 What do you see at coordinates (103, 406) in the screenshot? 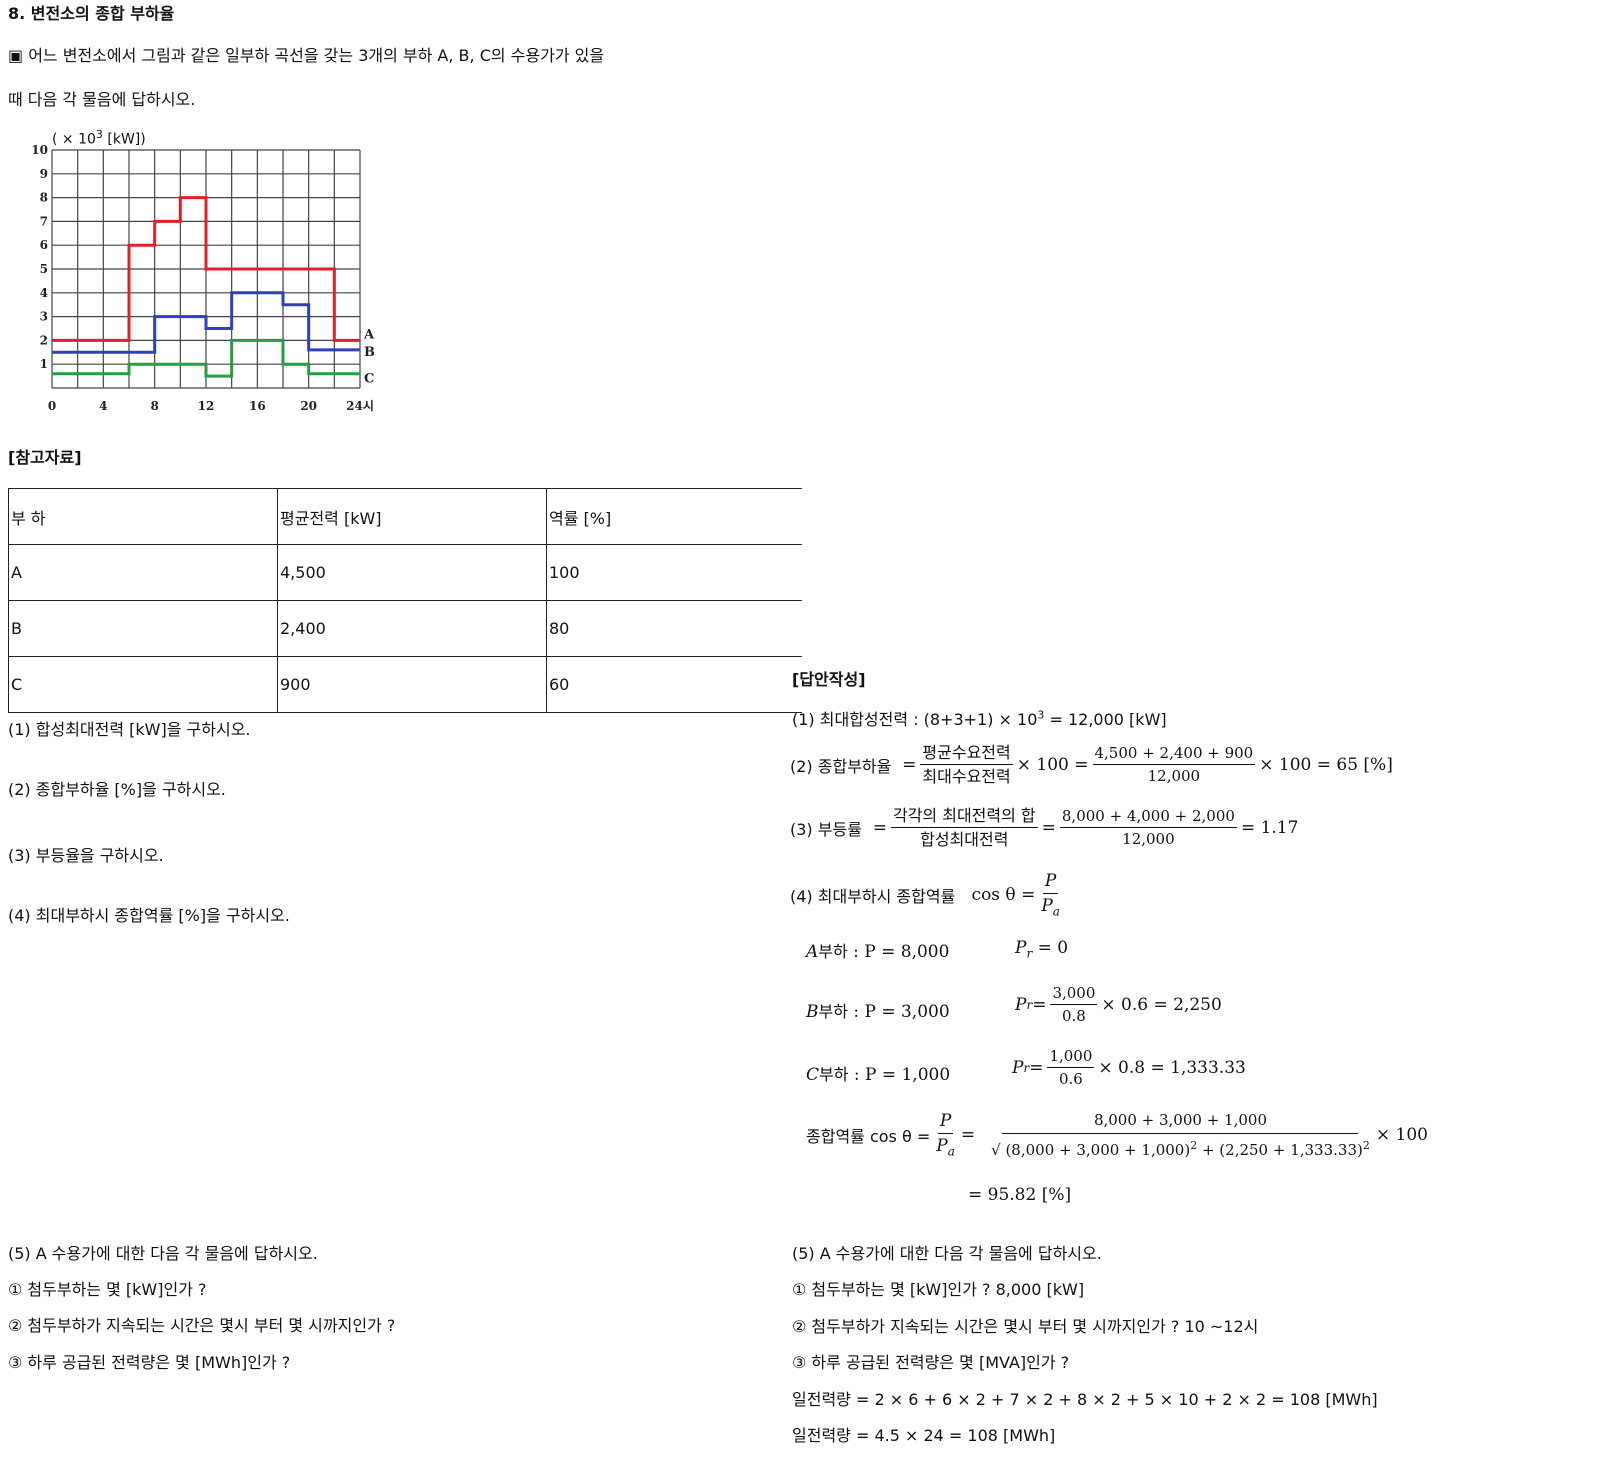
I see `x-tick-label: 4` at bounding box center [103, 406].